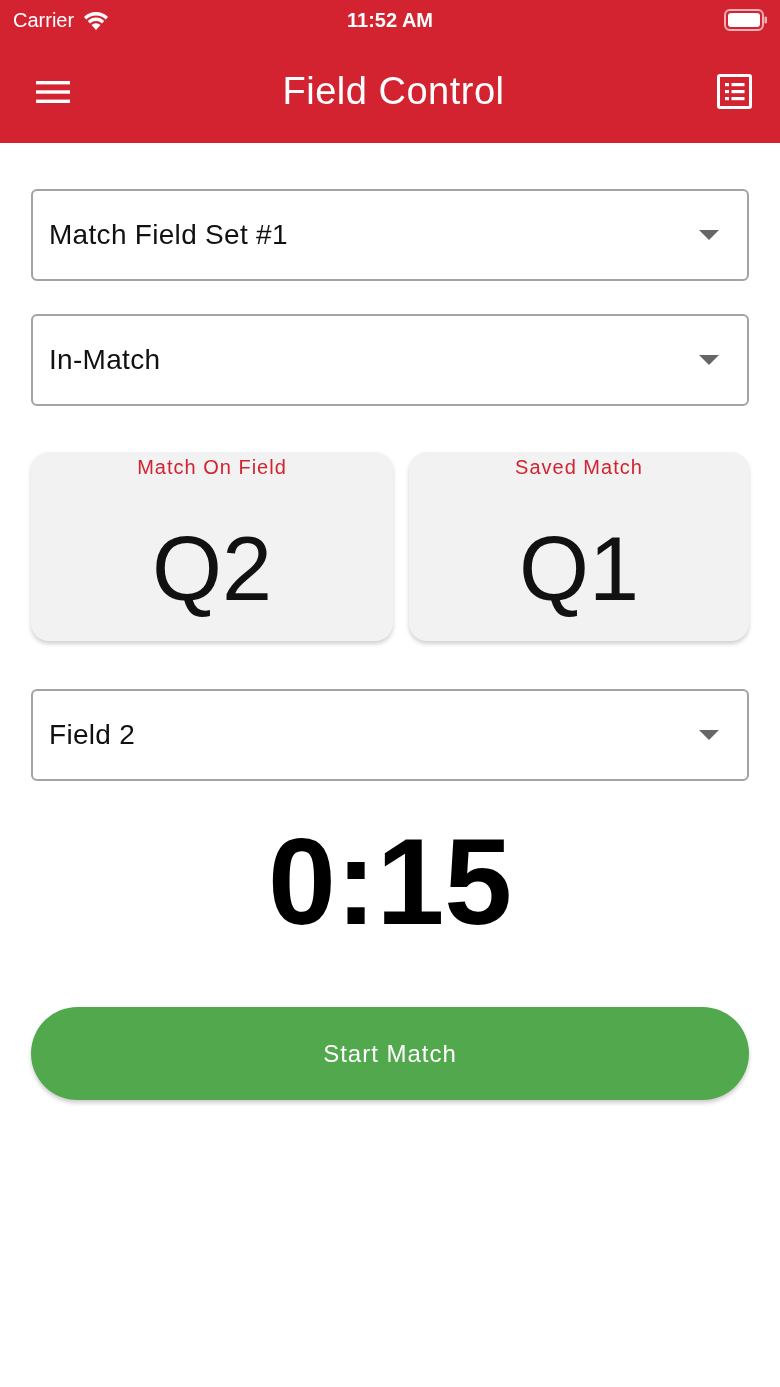 The image size is (780, 1387). What do you see at coordinates (390, 735) in the screenshot?
I see `field-dropdown: Field 2` at bounding box center [390, 735].